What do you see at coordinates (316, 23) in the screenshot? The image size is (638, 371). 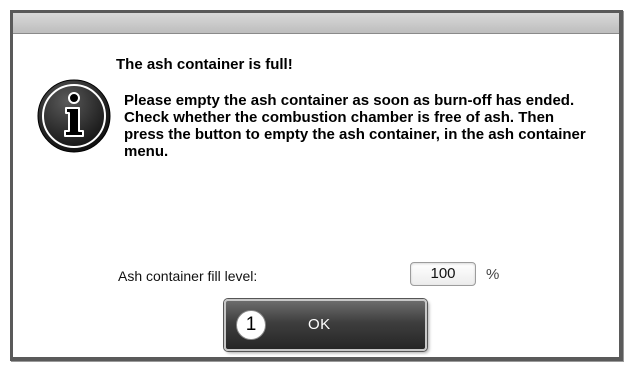 I see `title-bar` at bounding box center [316, 23].